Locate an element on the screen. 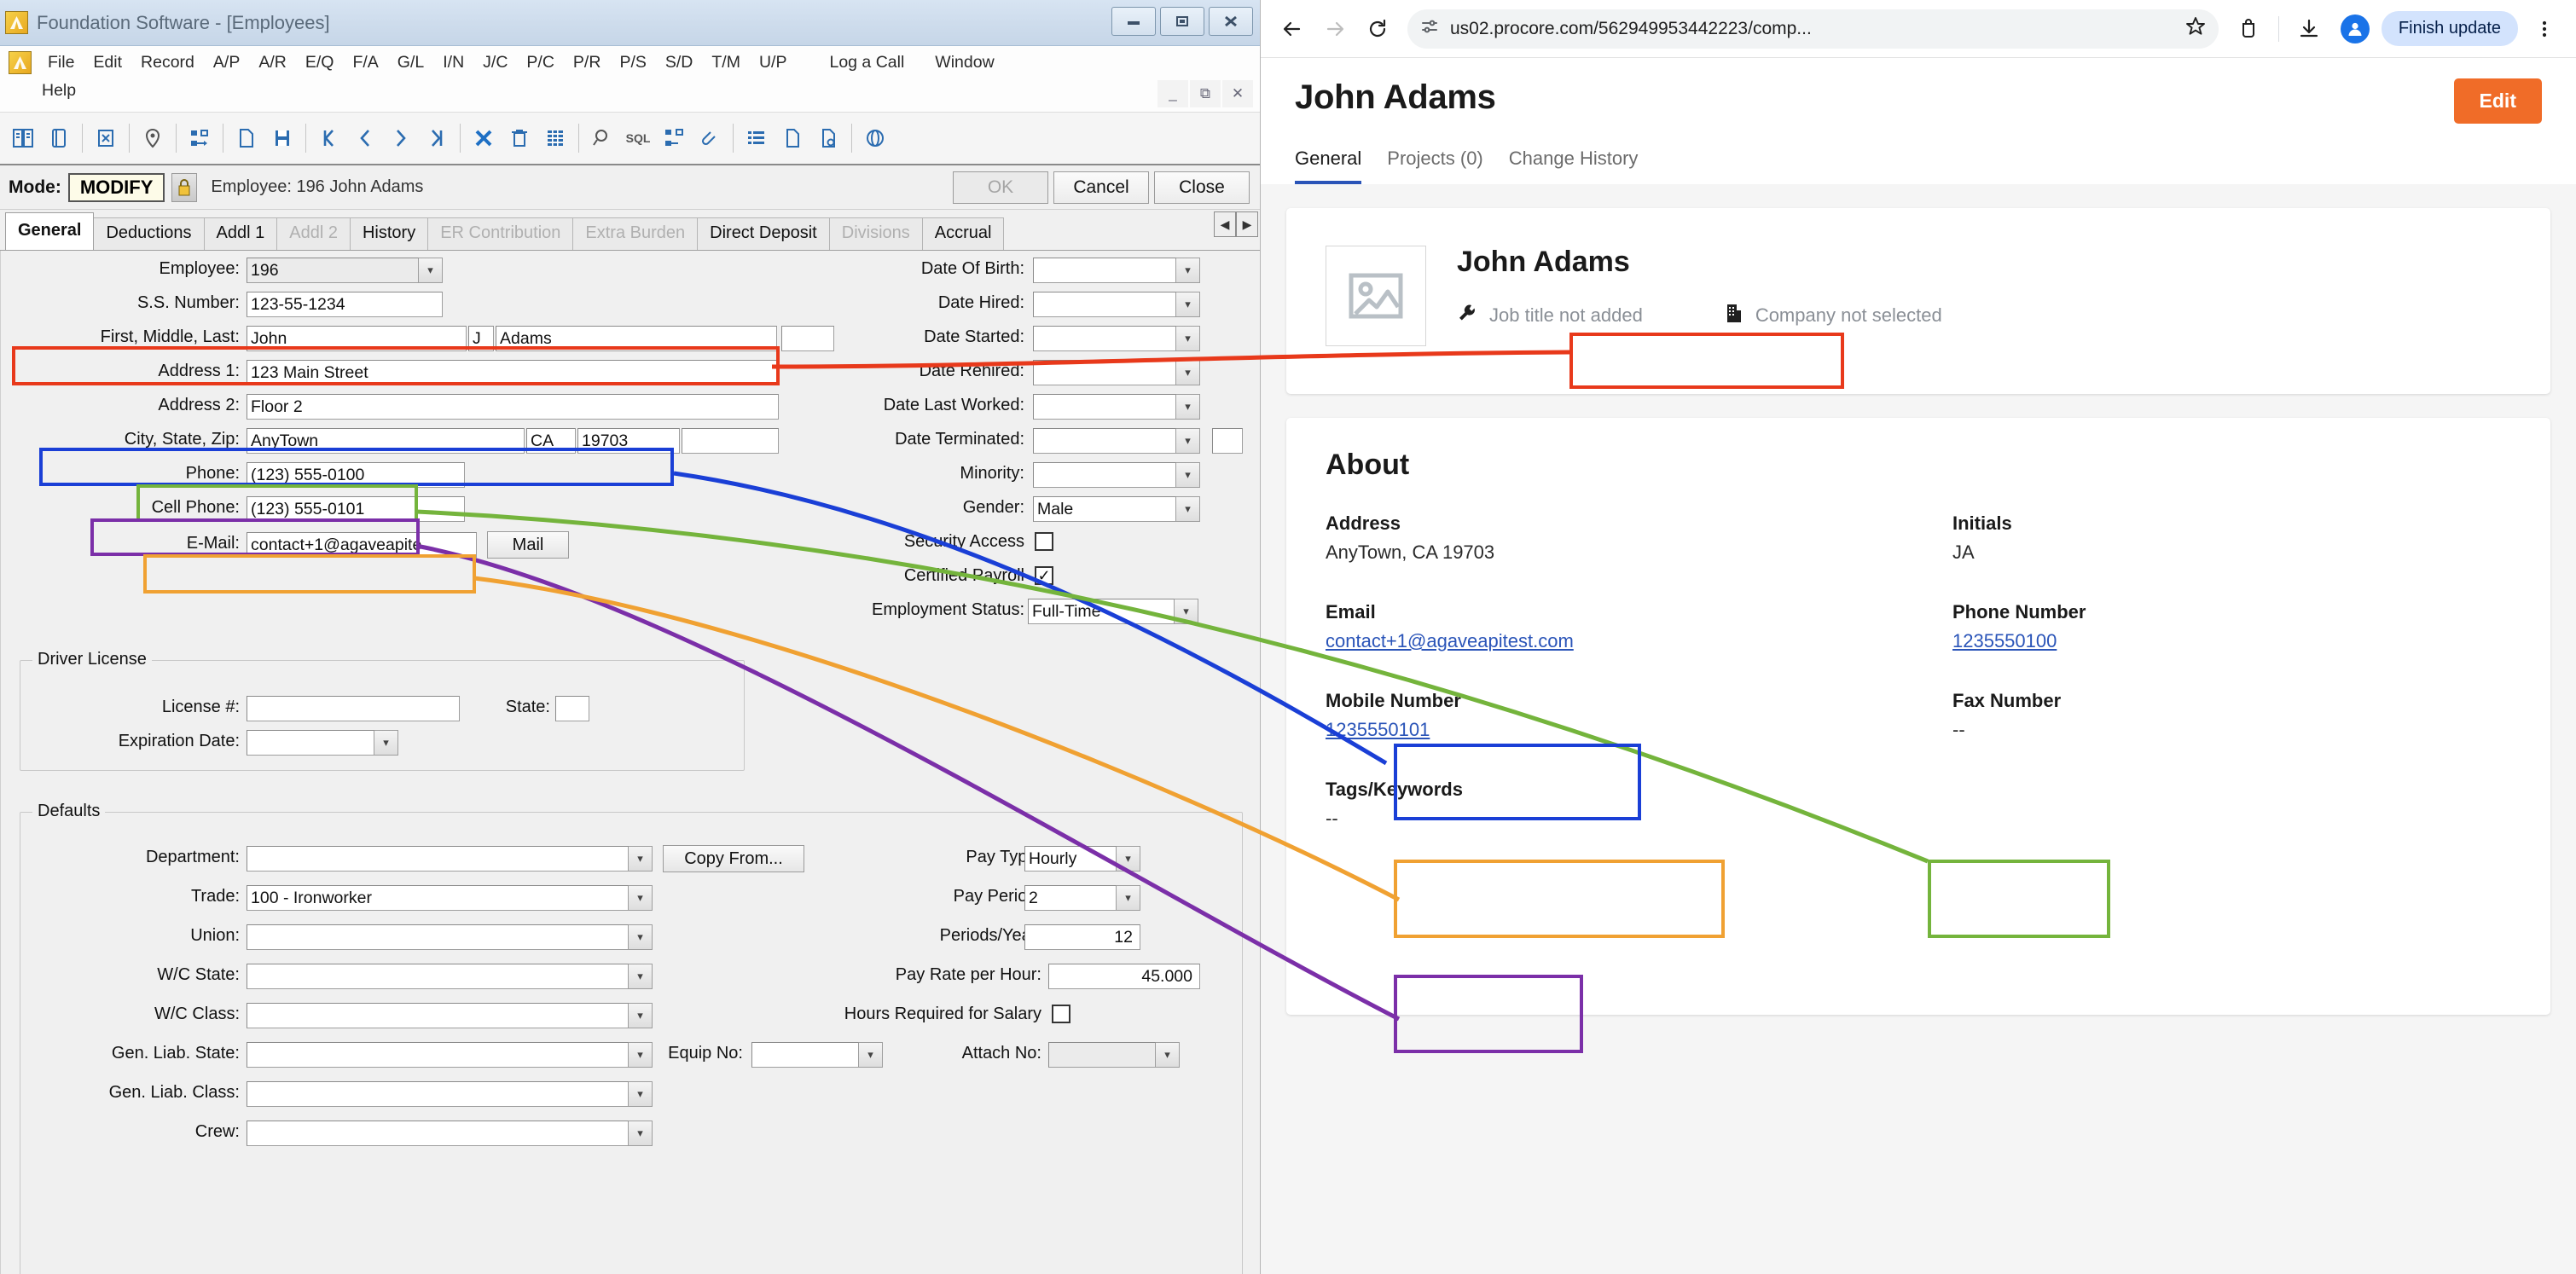  email-input: contact+1@agaveapite is located at coordinates (362, 545).